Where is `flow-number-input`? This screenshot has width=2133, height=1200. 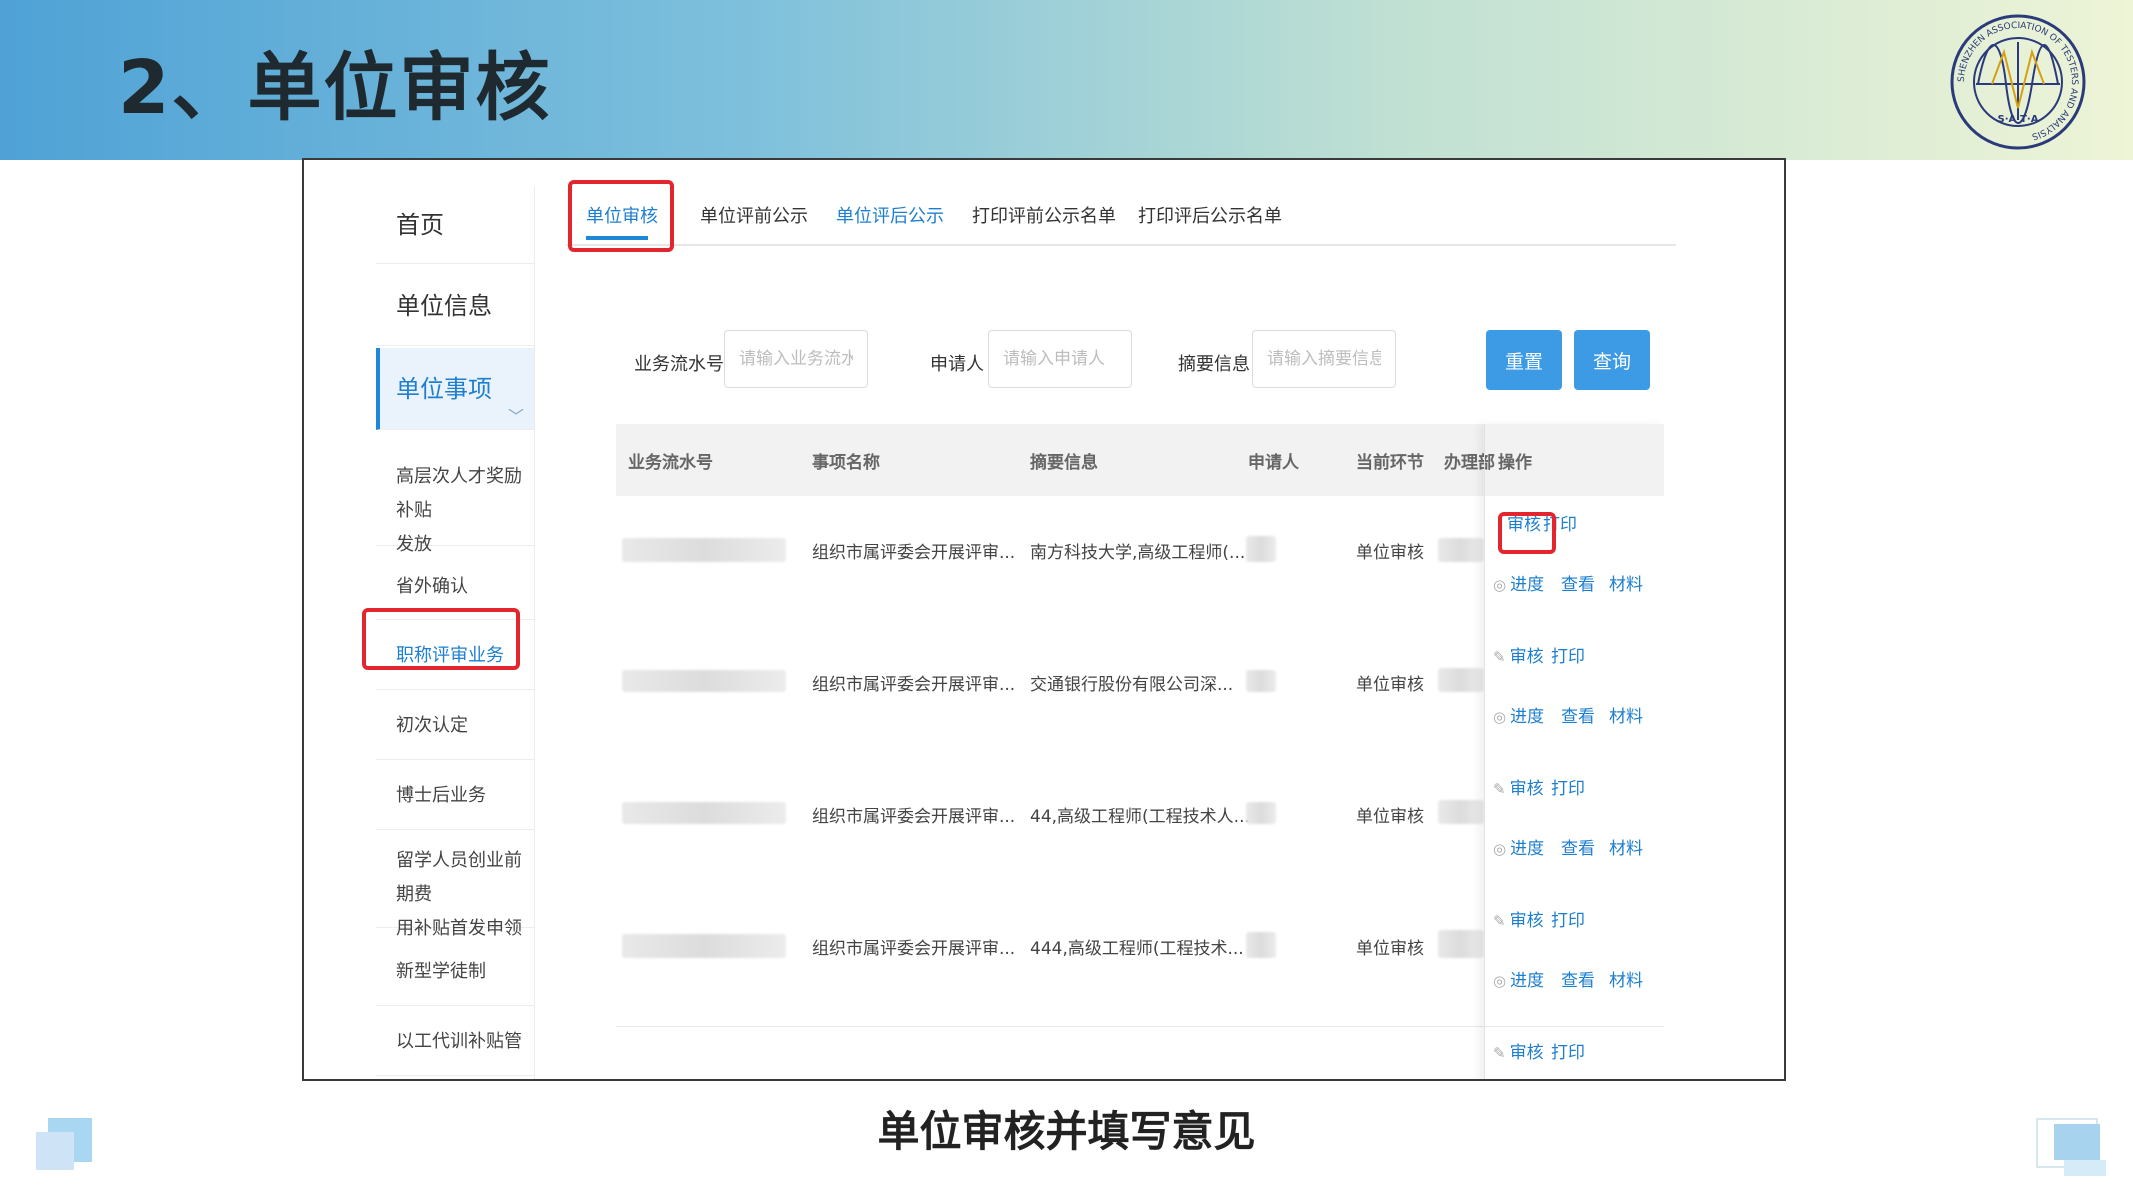 flow-number-input is located at coordinates (796, 359).